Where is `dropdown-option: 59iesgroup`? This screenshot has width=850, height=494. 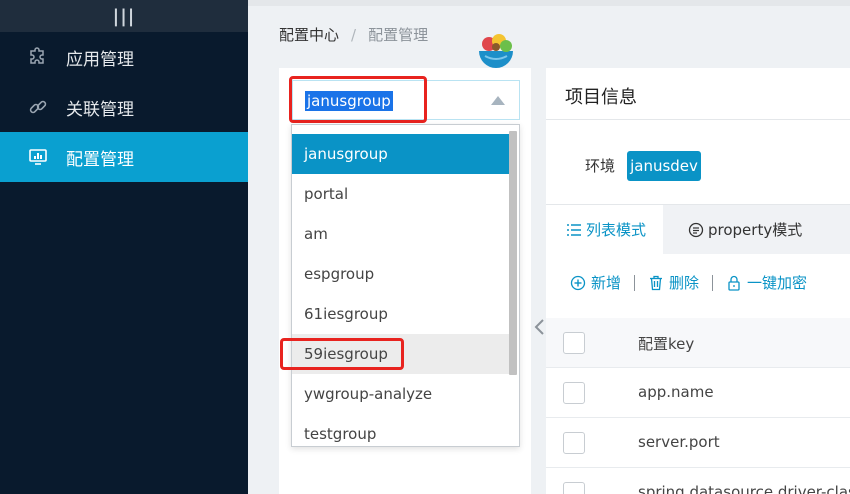
dropdown-option: 59iesgroup is located at coordinates (400, 354).